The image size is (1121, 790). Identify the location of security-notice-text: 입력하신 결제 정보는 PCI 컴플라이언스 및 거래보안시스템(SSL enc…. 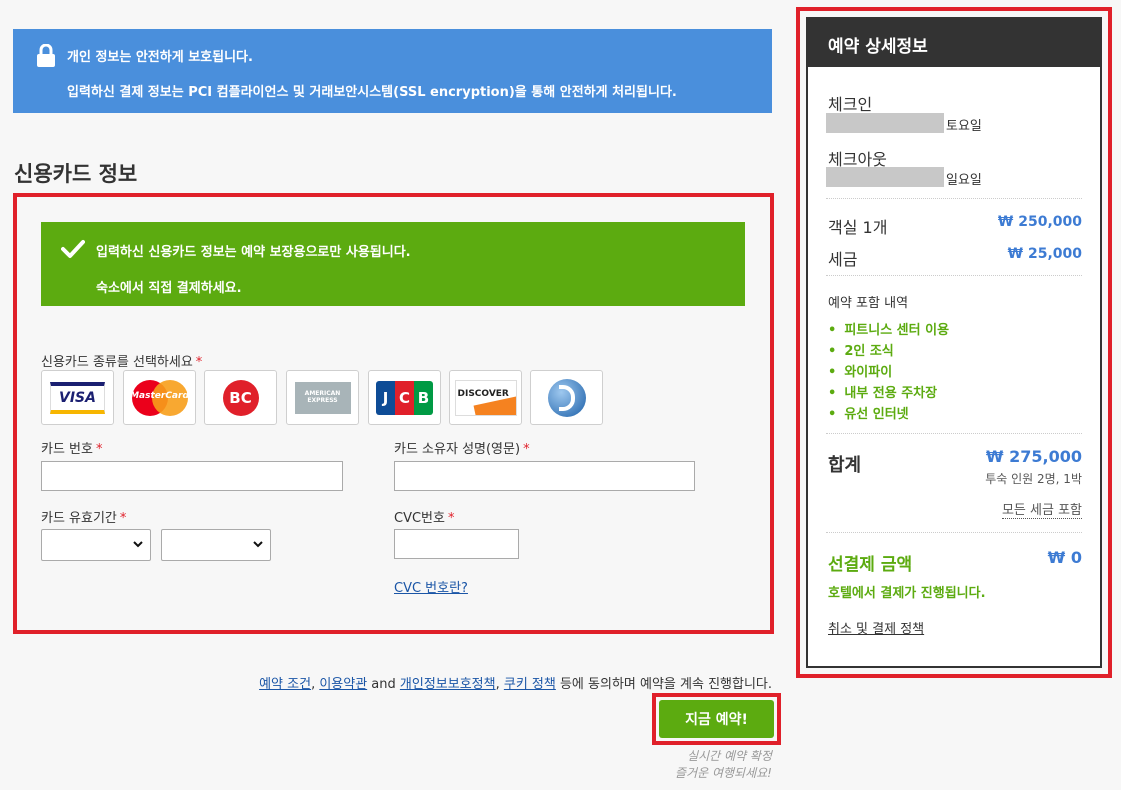
(372, 92).